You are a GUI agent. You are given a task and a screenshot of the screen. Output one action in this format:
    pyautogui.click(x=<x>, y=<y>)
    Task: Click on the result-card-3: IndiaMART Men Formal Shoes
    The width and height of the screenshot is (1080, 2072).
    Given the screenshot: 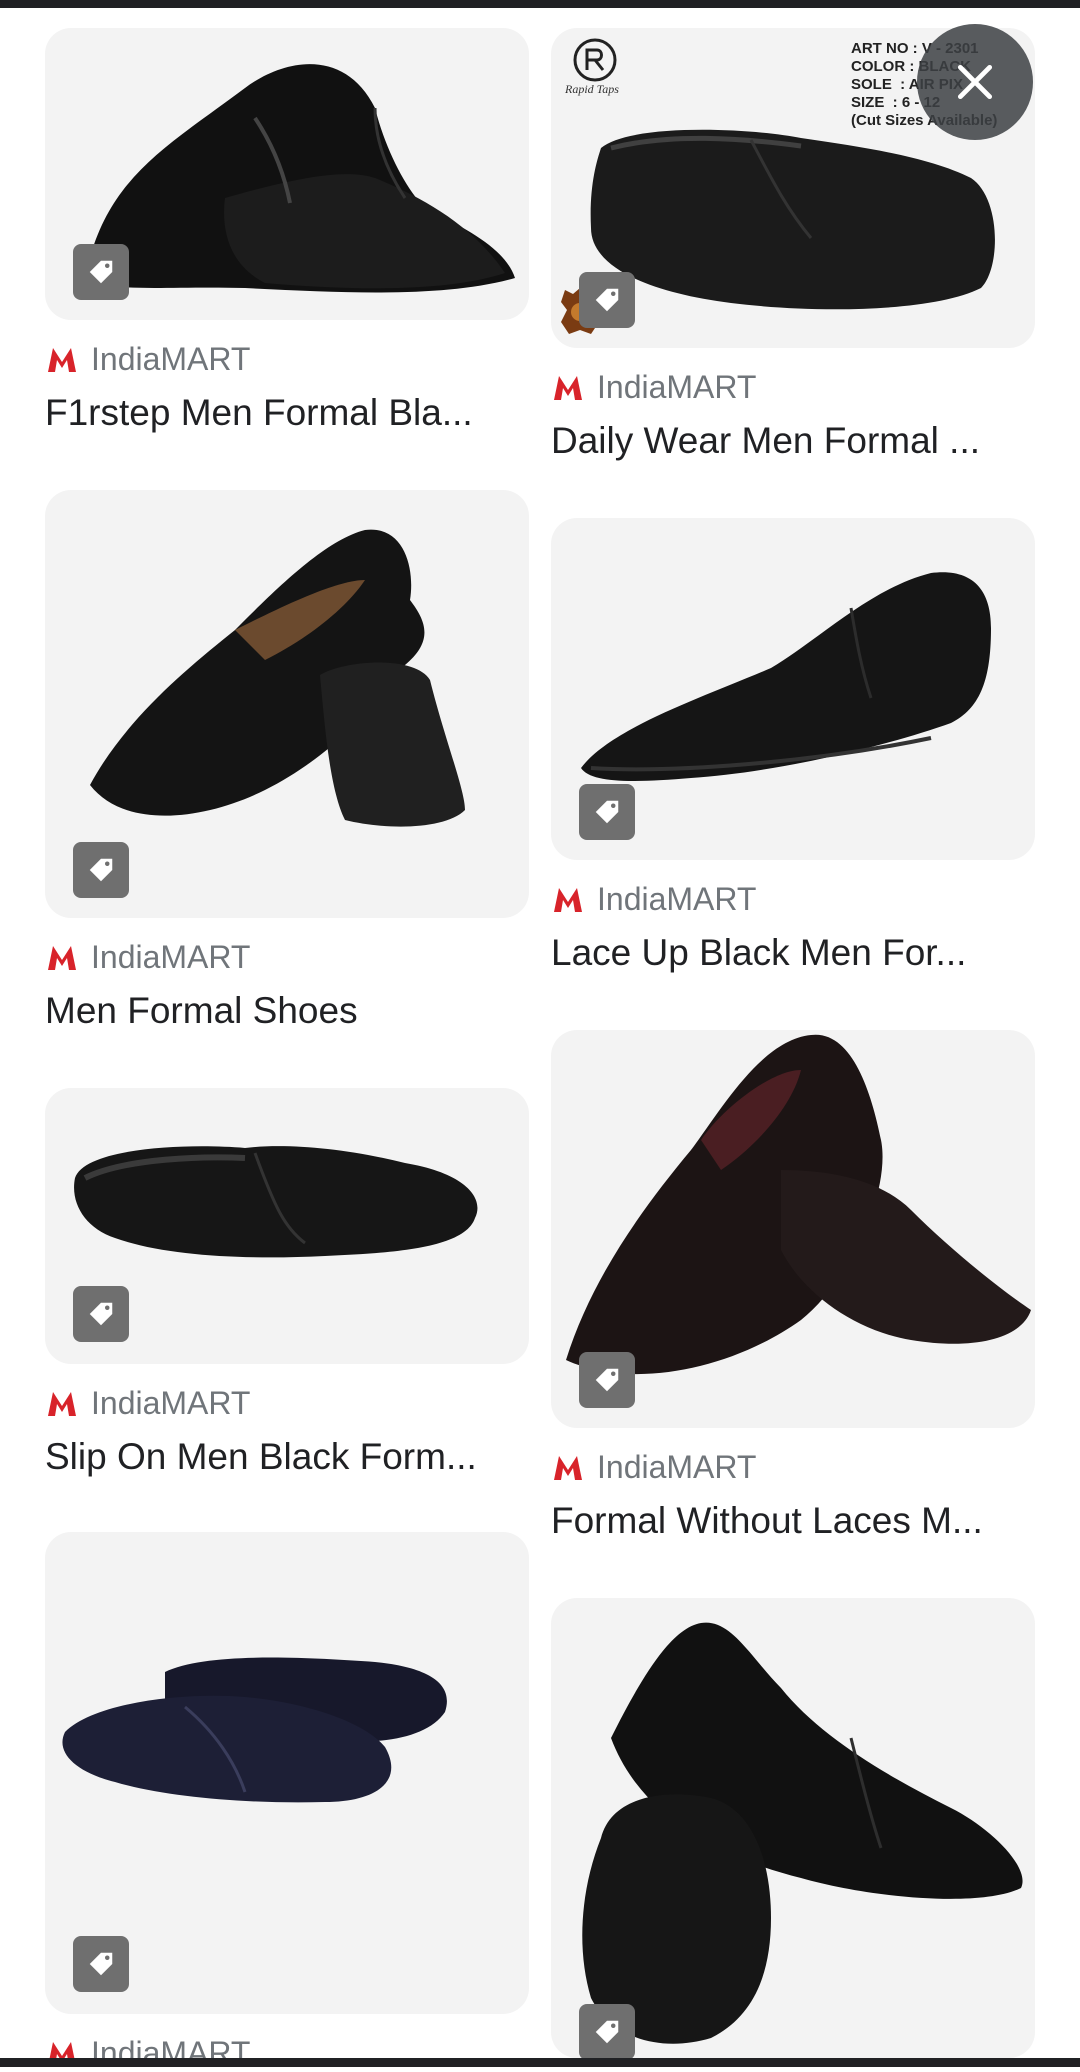 What is the action you would take?
    pyautogui.click(x=287, y=762)
    